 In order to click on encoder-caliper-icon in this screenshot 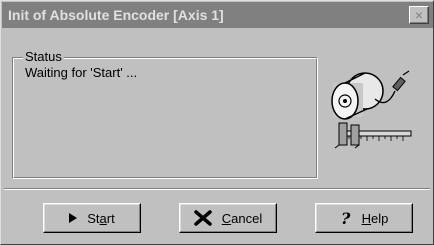, I will do `click(371, 109)`.